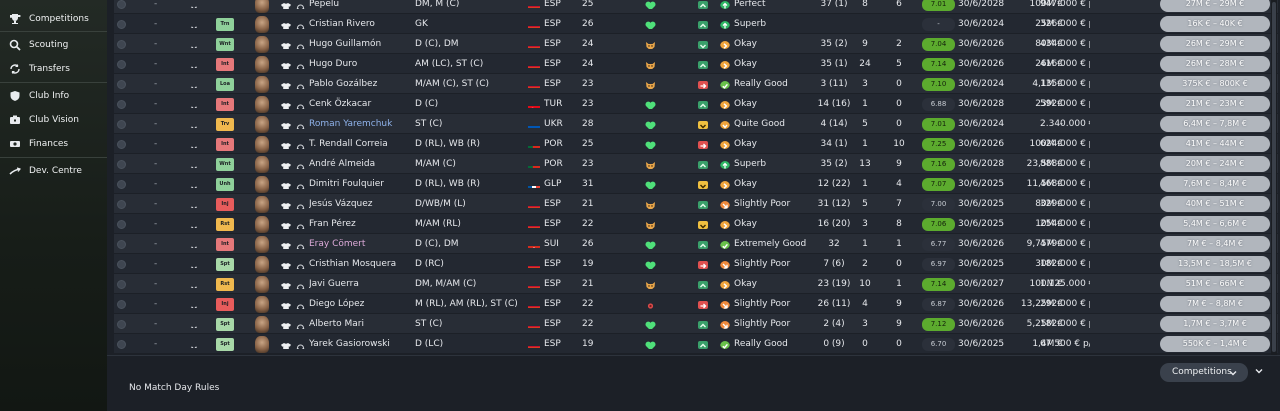  I want to click on player-age: 26, so click(588, 244).